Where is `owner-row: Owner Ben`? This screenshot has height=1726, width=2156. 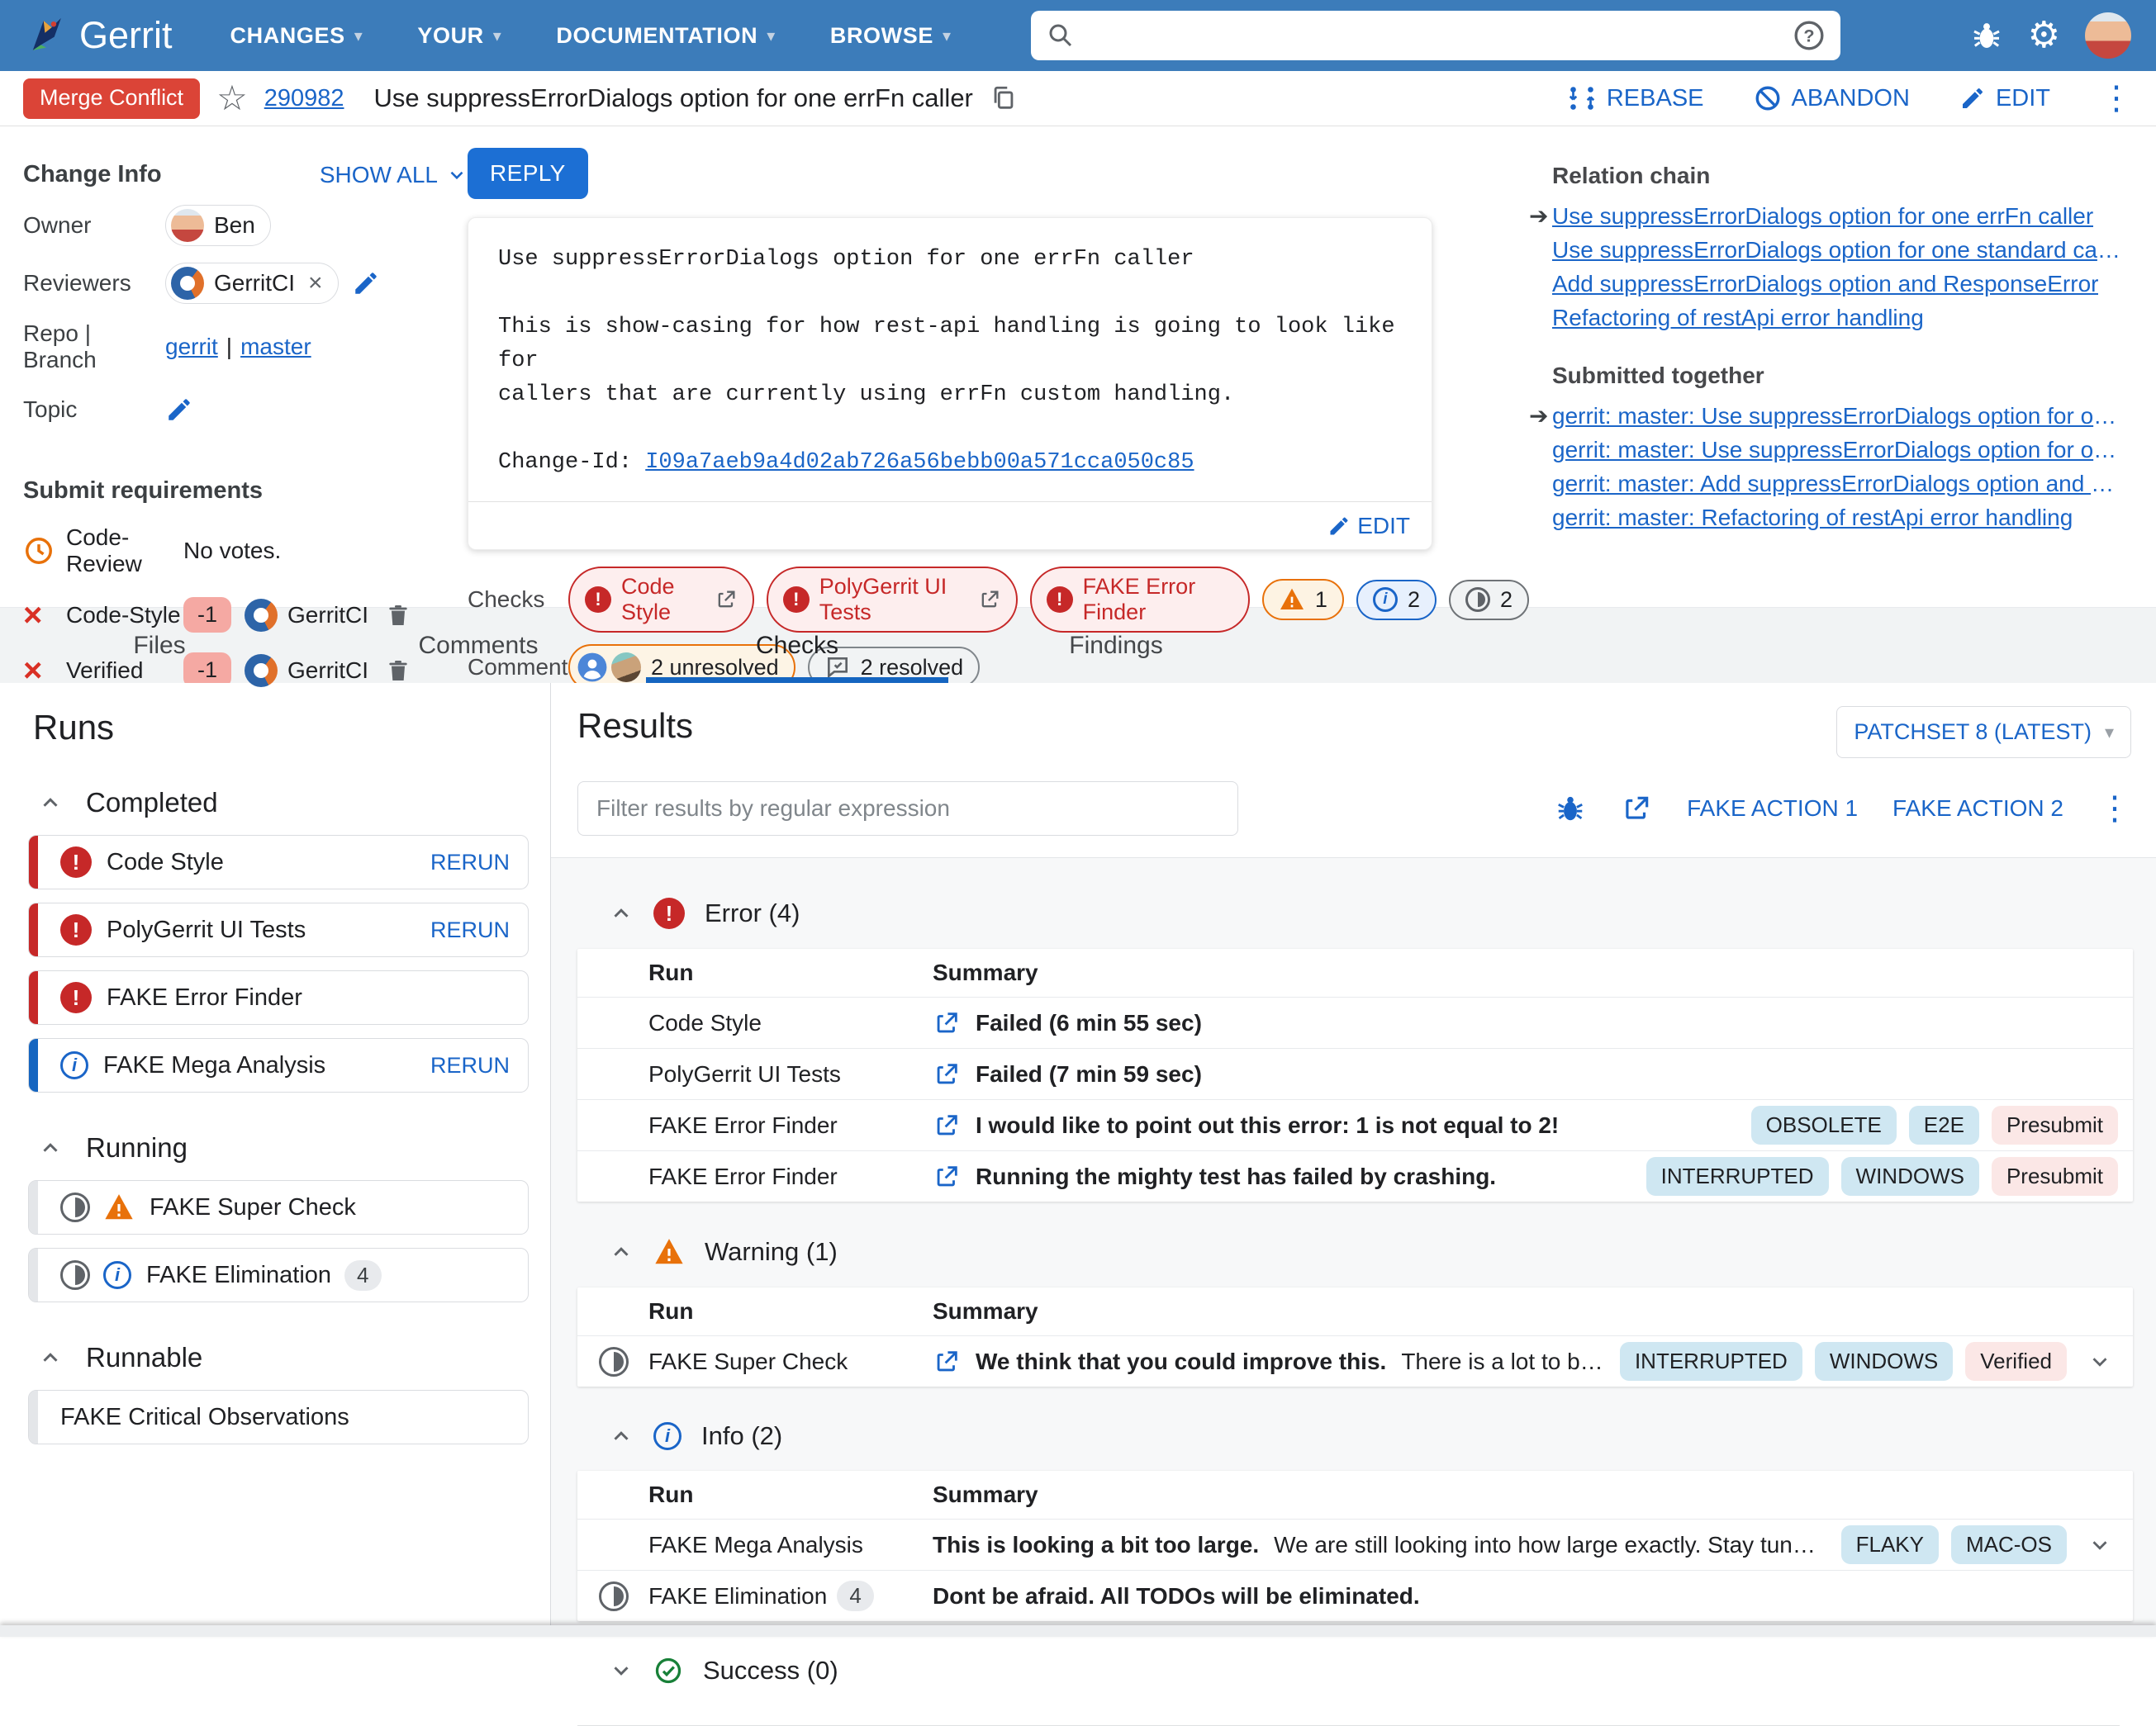 owner-row: Owner Ben is located at coordinates (245, 225).